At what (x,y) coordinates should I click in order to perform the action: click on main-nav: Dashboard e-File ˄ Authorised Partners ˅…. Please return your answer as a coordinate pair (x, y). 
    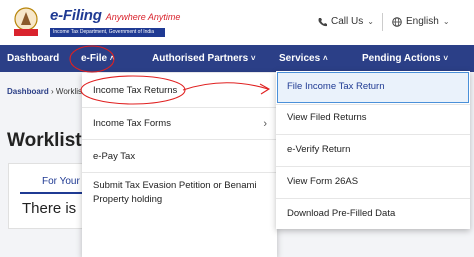
    Looking at the image, I should click on (237, 58).